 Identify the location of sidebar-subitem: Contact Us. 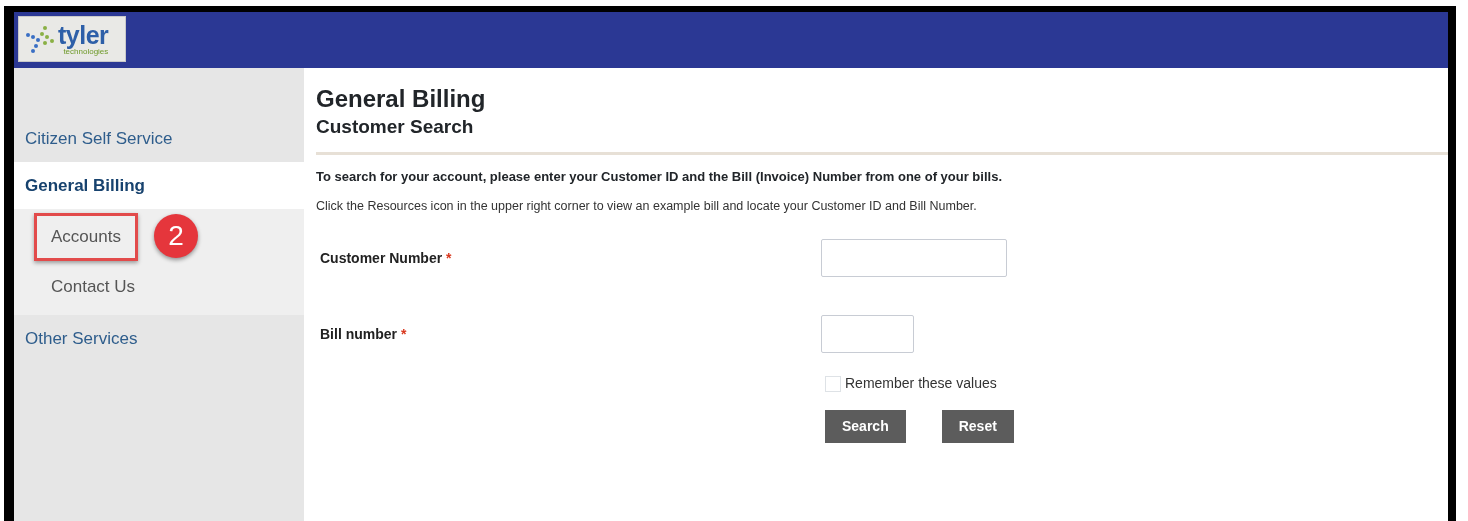
(93, 287).